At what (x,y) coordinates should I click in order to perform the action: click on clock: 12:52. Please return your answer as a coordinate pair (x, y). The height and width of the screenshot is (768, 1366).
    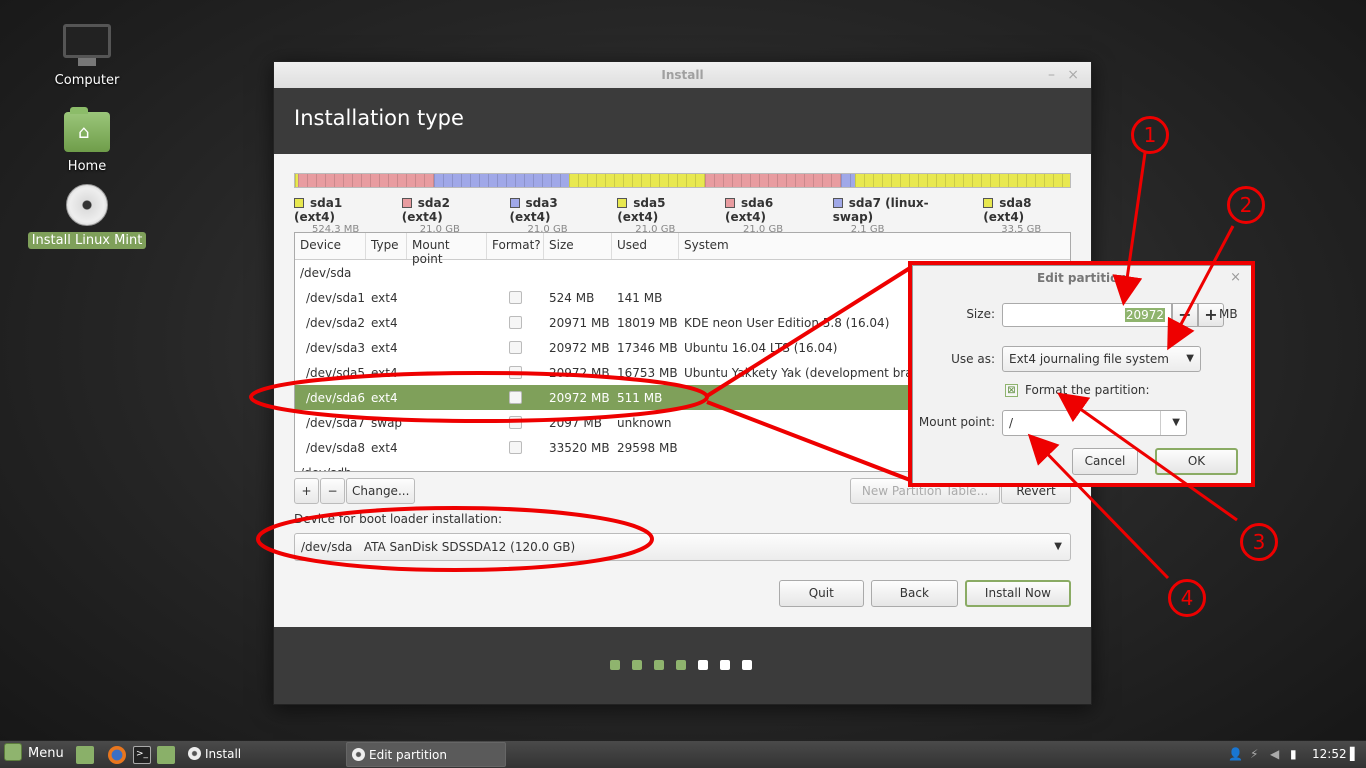
    Looking at the image, I should click on (1329, 754).